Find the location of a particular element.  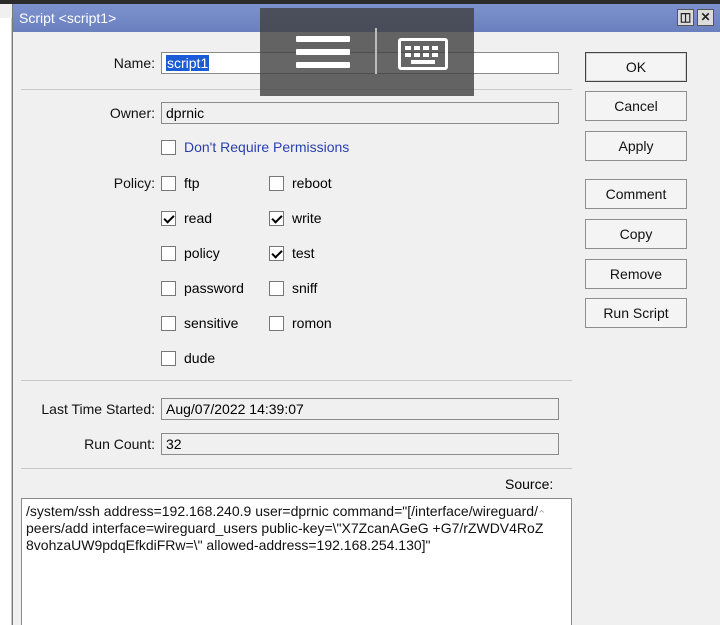

policy-write-checkbox: write is located at coordinates (295, 218).